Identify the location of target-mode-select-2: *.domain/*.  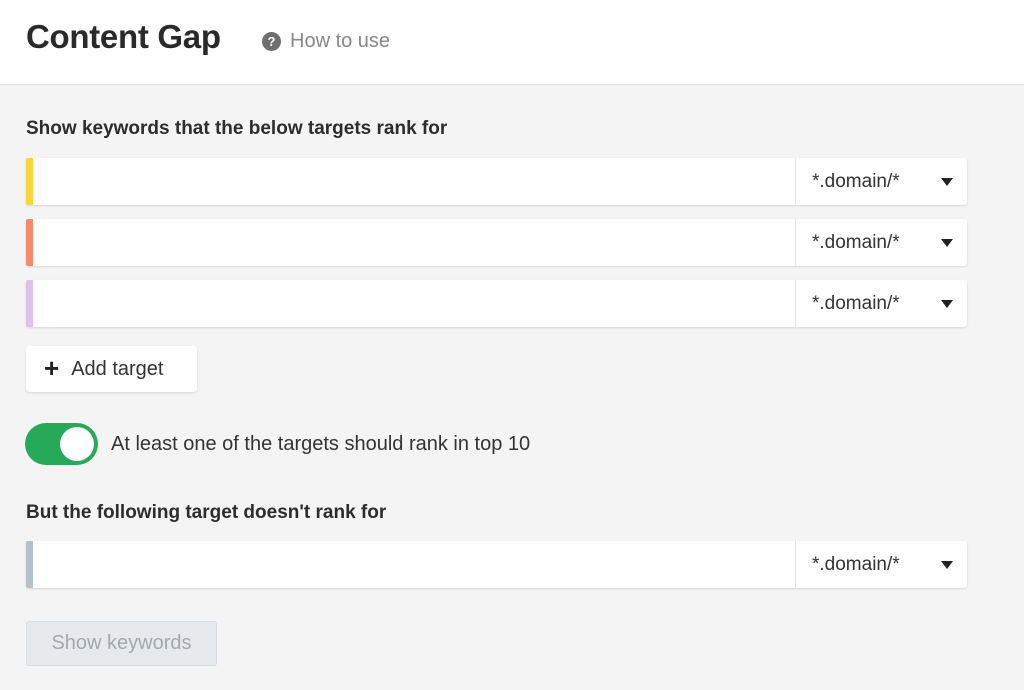
(881, 242).